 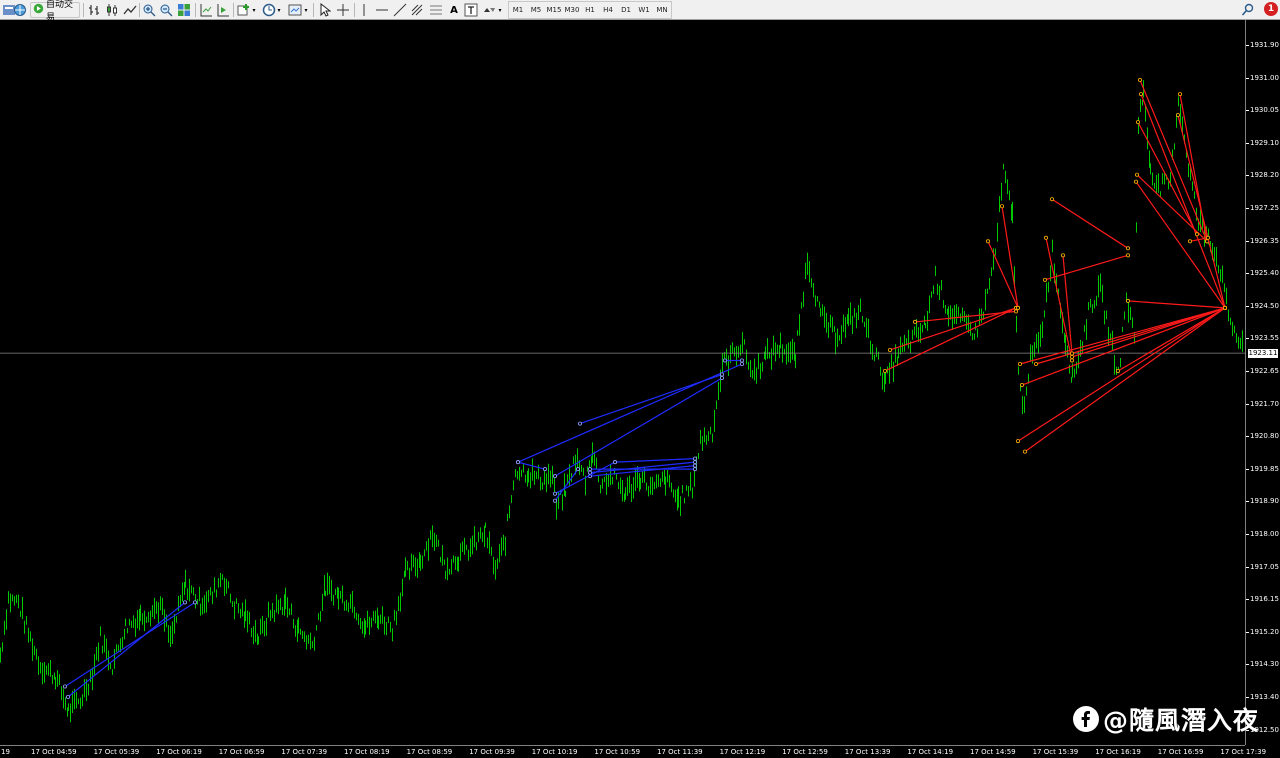 I want to click on trendline-icon, so click(x=400, y=10).